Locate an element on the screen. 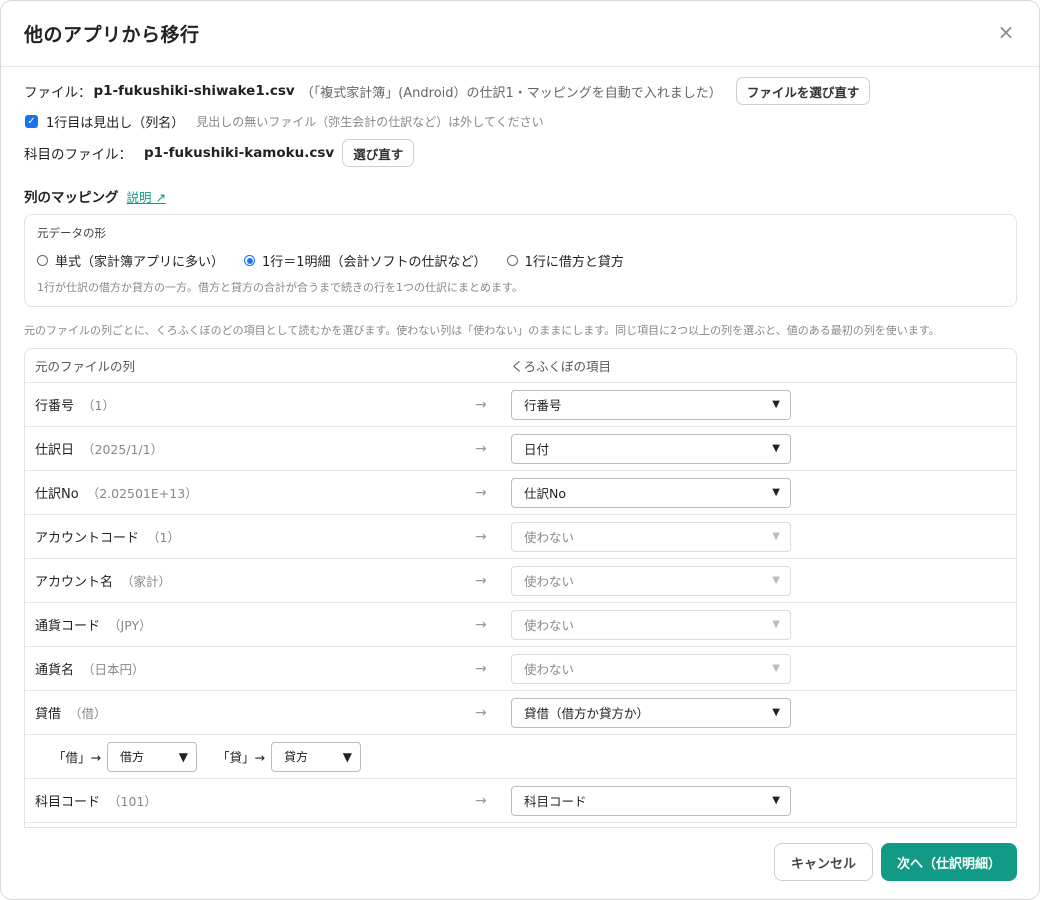 Image resolution: width=1040 pixels, height=900 pixels. target-column-header: くろふくぼの項目 is located at coordinates (561, 366).